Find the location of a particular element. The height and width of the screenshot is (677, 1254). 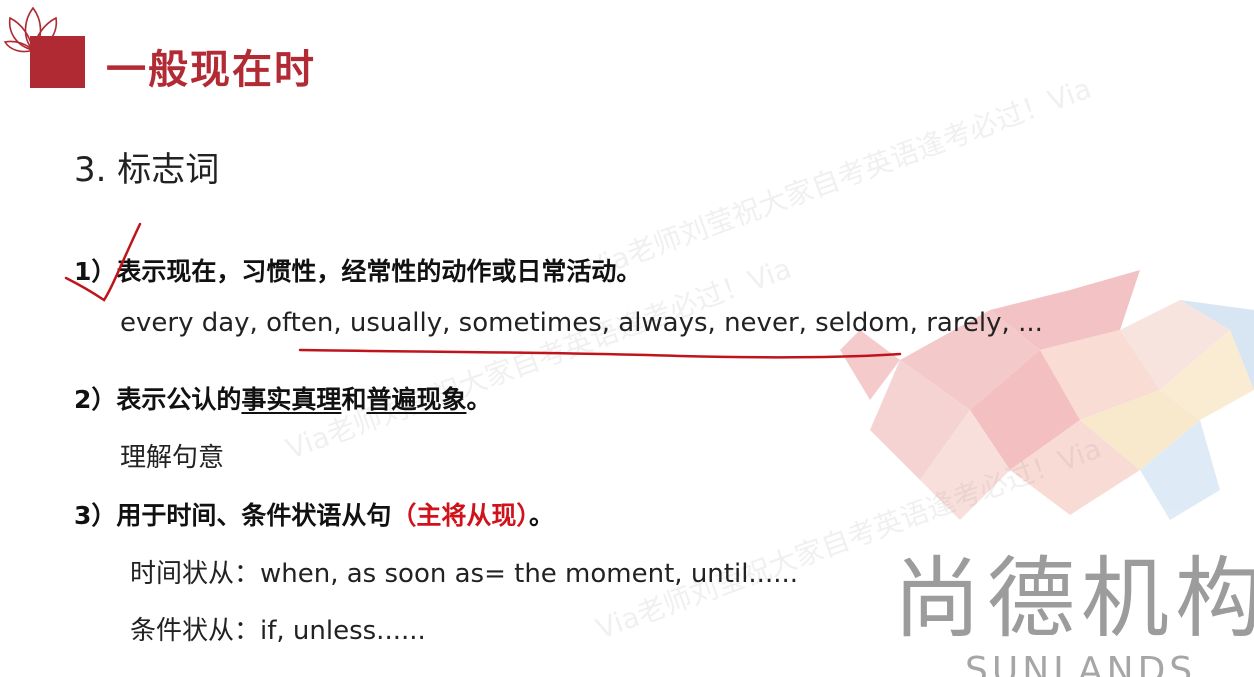

item-2-heading: 2）表示公认的事实真理和普遍现象。 is located at coordinates (282, 398).